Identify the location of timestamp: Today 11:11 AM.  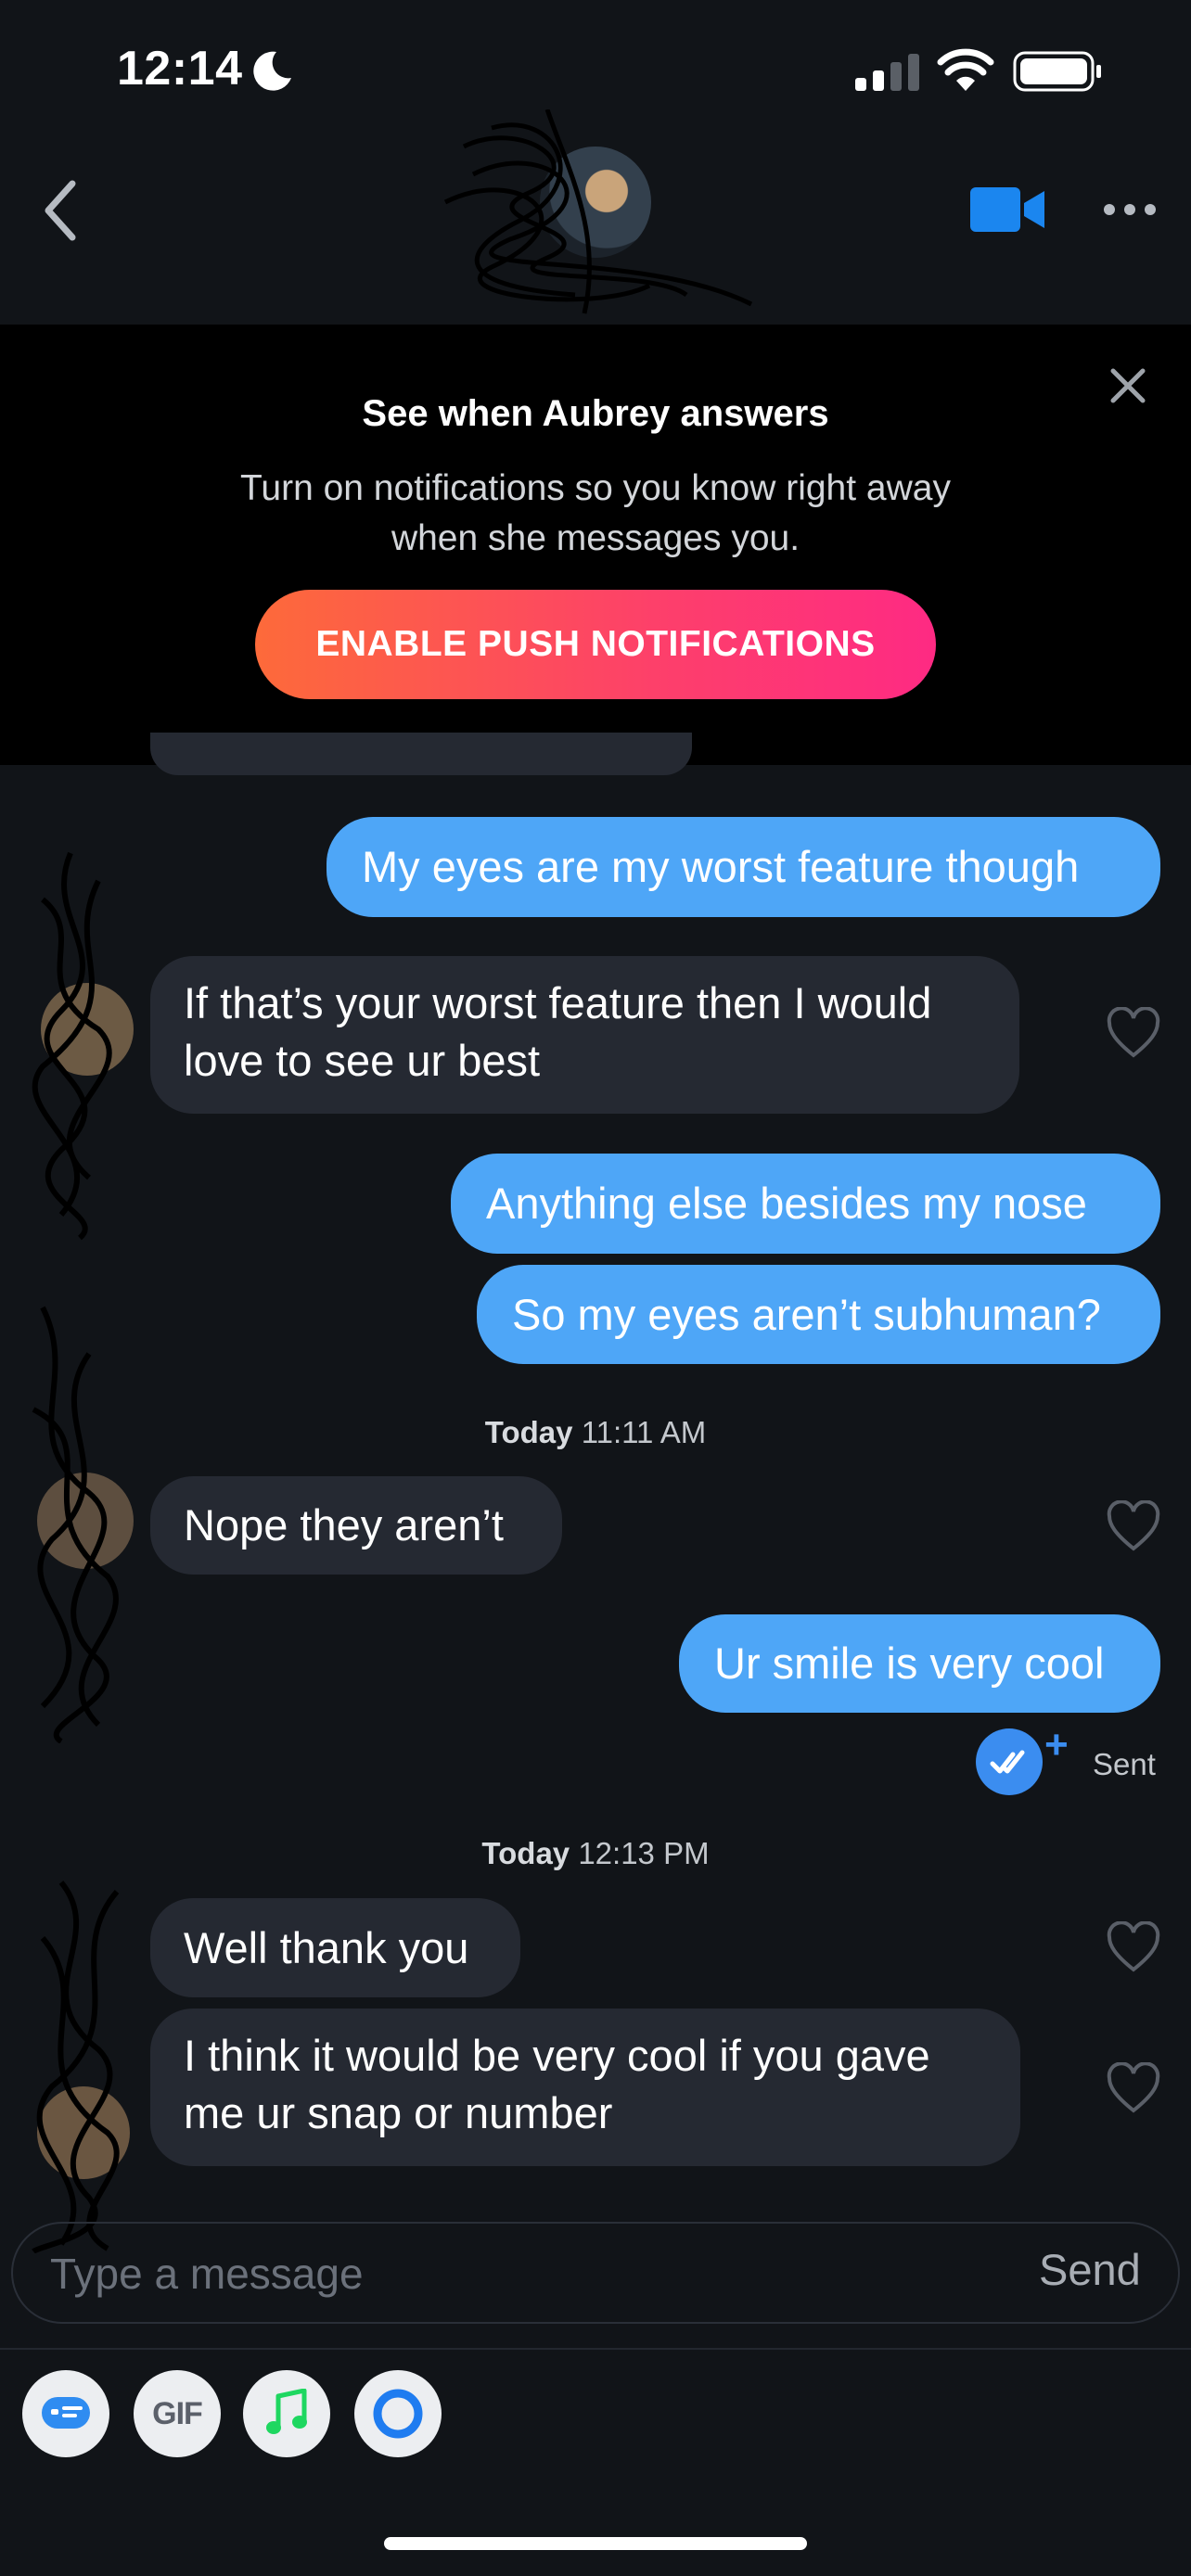
(595, 1432).